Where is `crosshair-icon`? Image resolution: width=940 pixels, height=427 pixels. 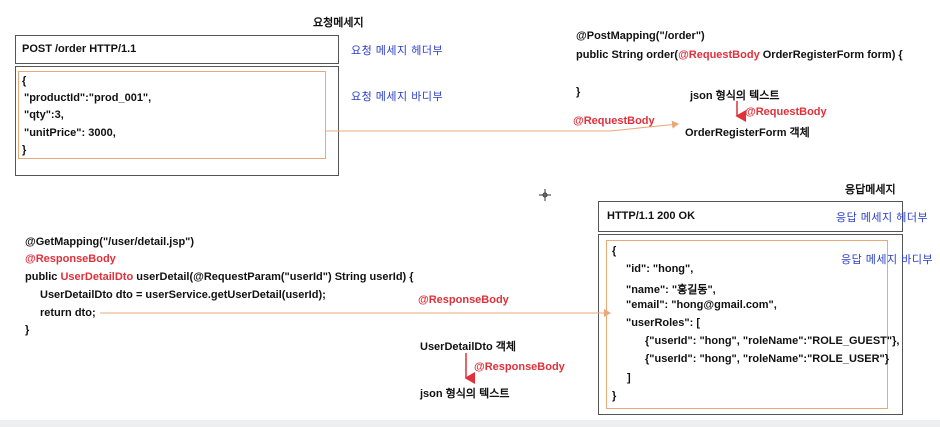
crosshair-icon is located at coordinates (545, 195).